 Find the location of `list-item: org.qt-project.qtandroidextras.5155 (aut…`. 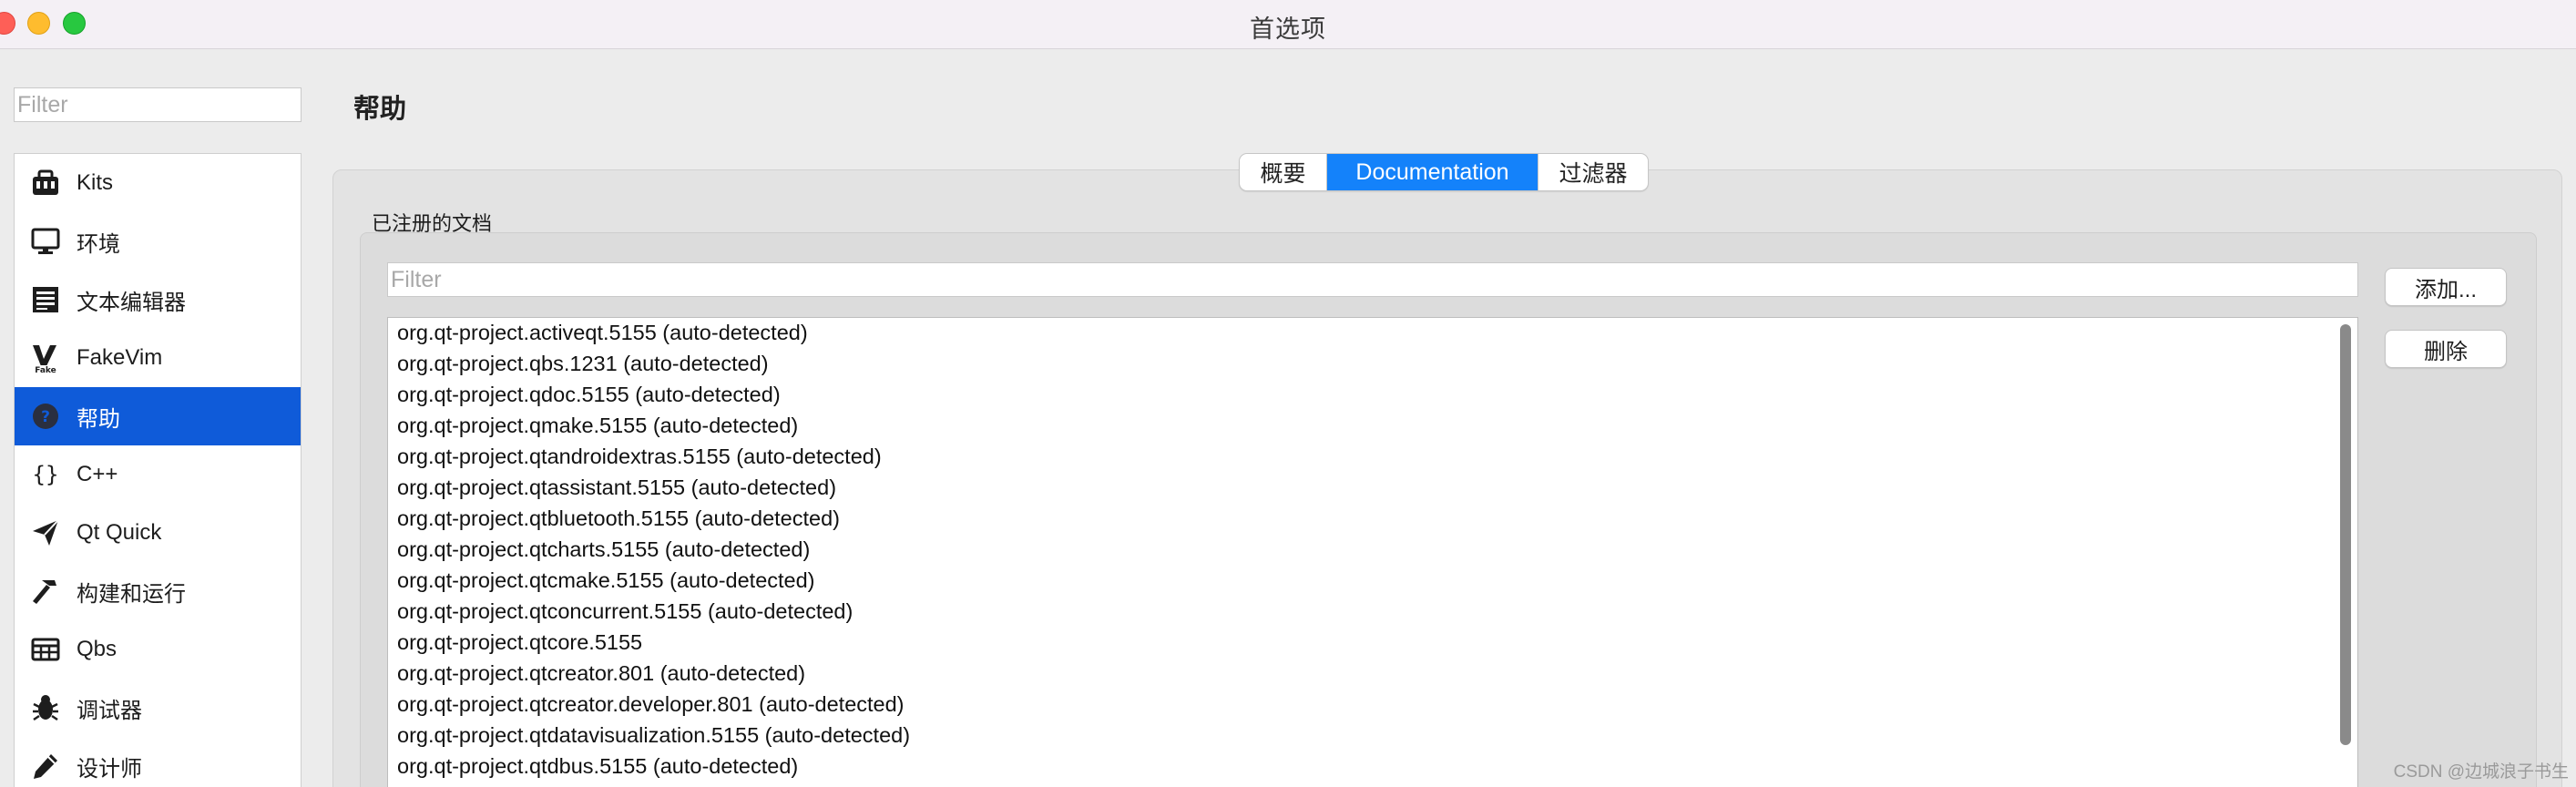

list-item: org.qt-project.qtandroidextras.5155 (aut… is located at coordinates (639, 457).